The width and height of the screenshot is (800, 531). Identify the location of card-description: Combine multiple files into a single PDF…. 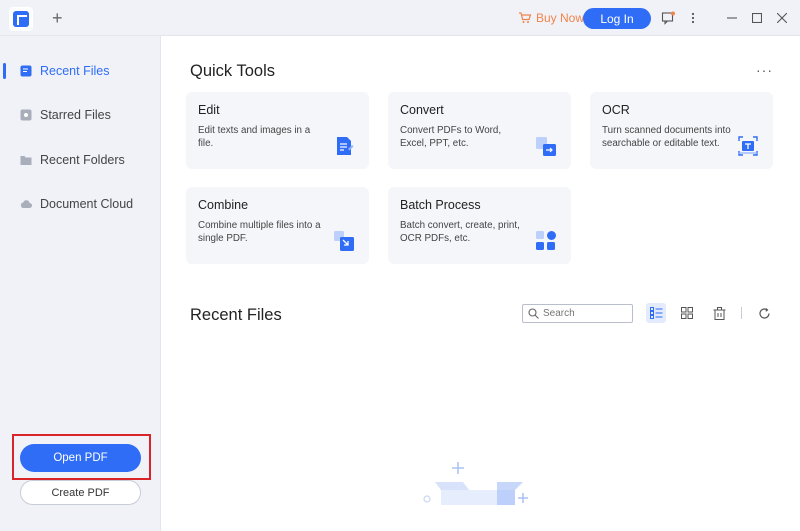
(259, 232).